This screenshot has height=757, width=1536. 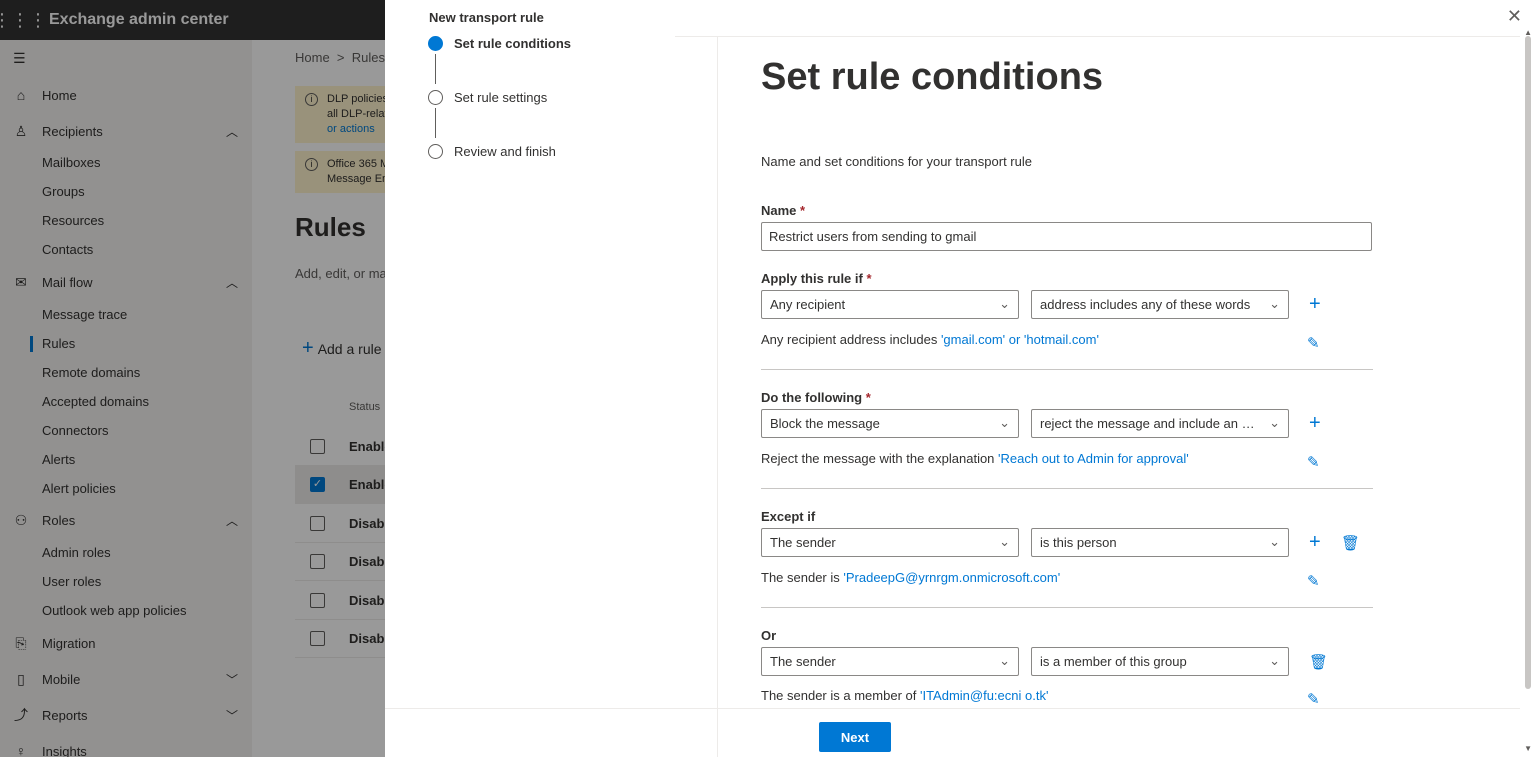 What do you see at coordinates (513, 43) in the screenshot?
I see `step-label: Set rule conditions` at bounding box center [513, 43].